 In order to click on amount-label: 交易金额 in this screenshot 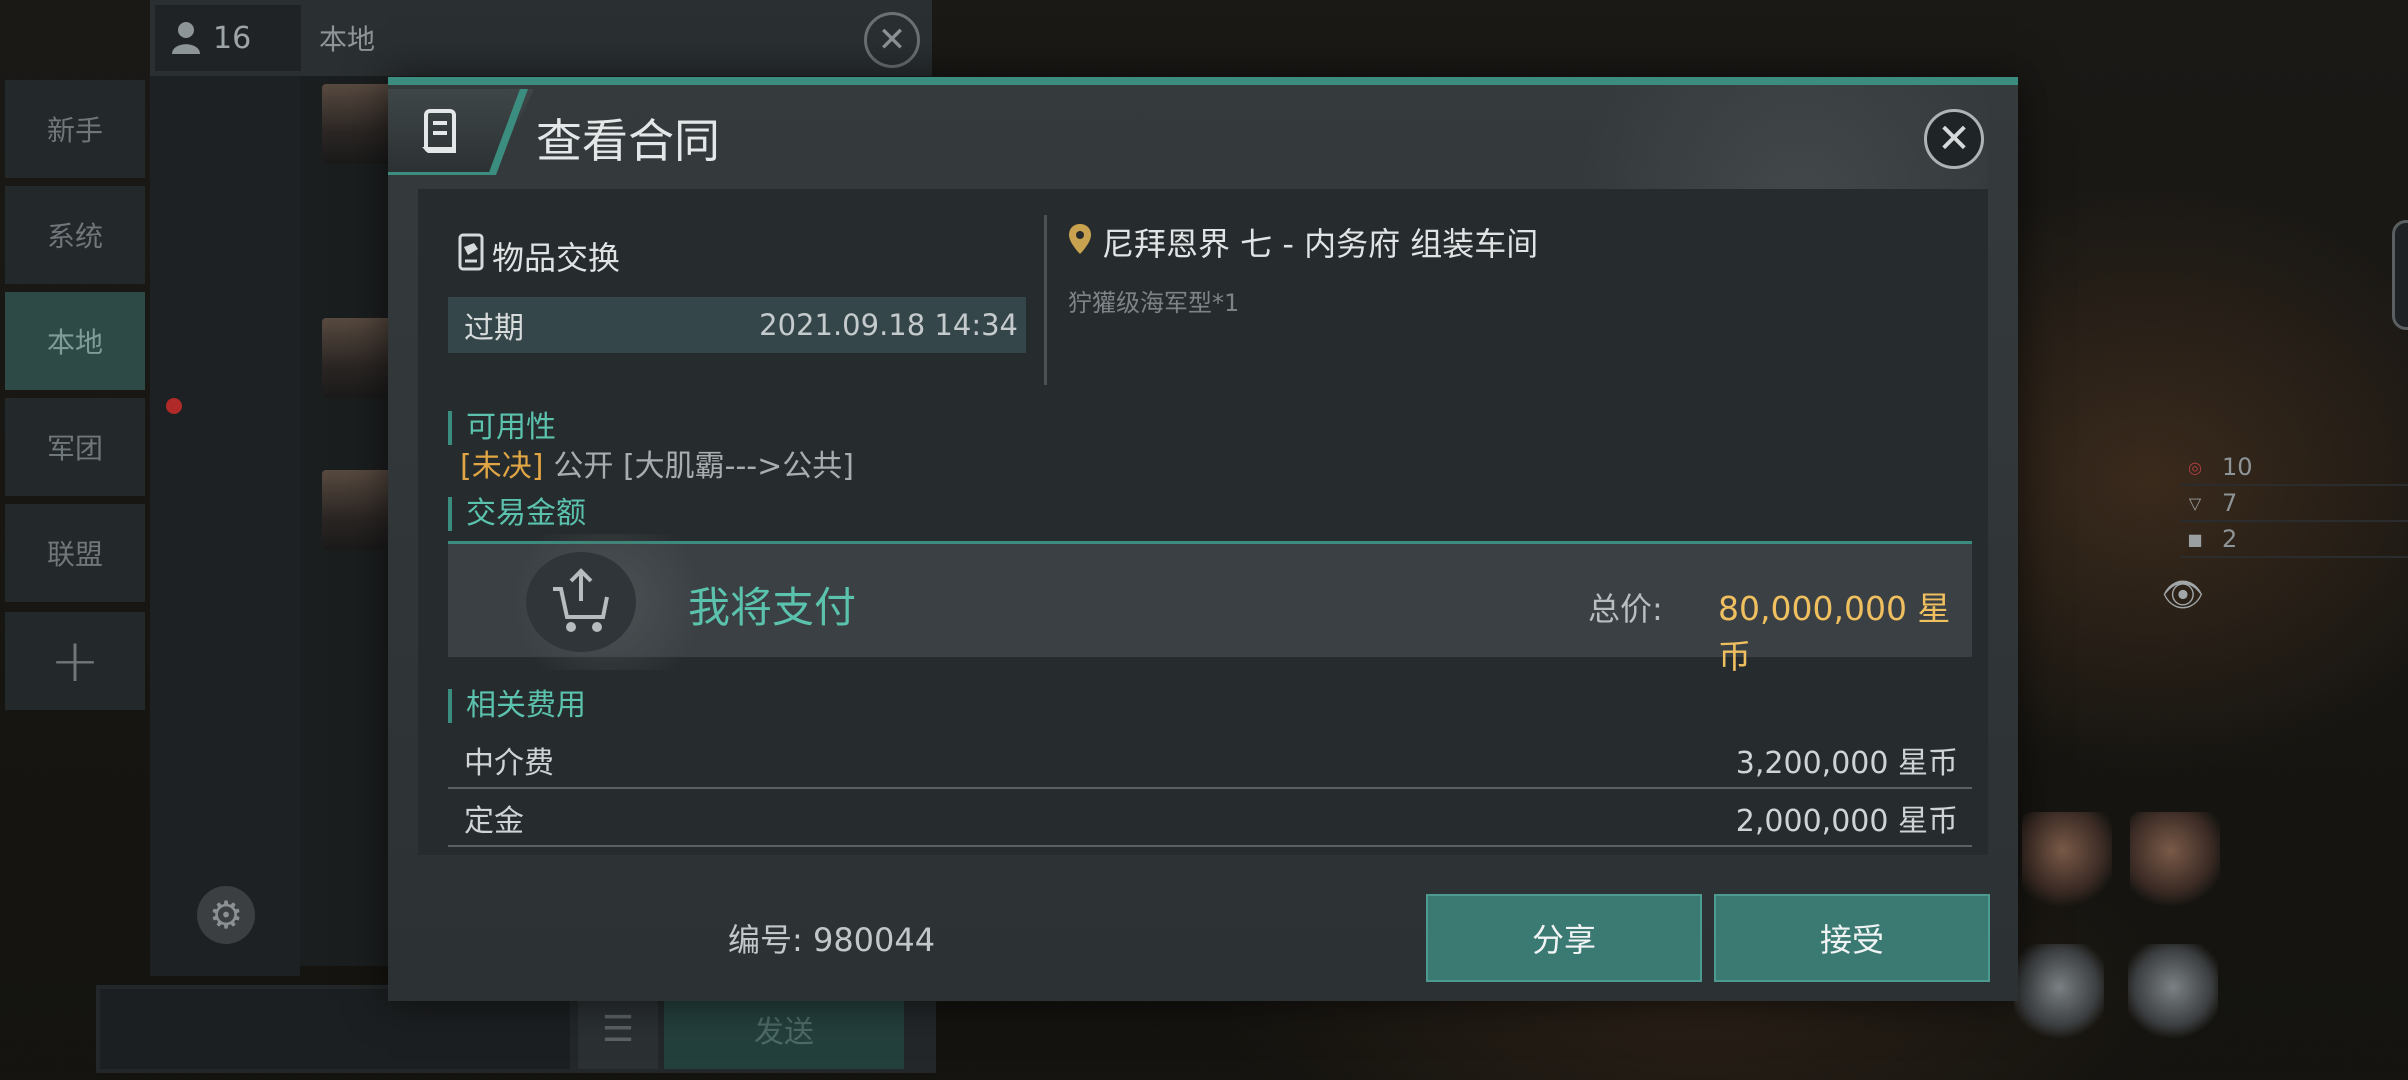, I will do `click(517, 514)`.